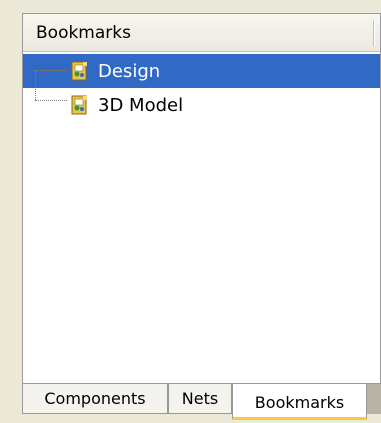 The height and width of the screenshot is (423, 381). I want to click on tree-item-design: Design, so click(201, 71).